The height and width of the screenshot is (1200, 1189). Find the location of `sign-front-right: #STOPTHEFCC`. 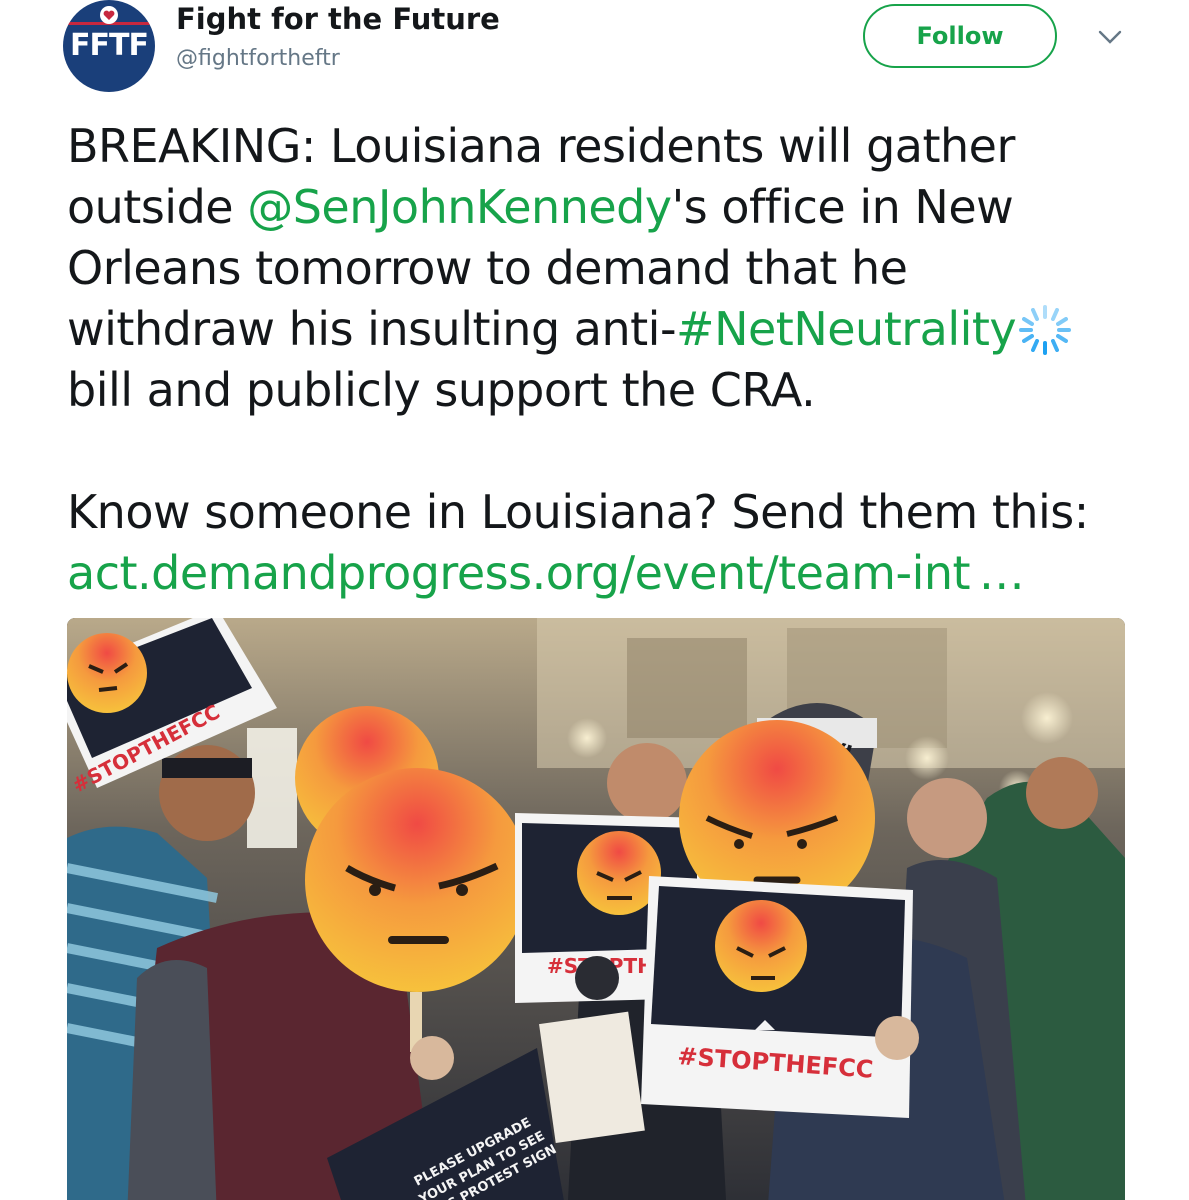

sign-front-right: #STOPTHEFCC is located at coordinates (777, 997).